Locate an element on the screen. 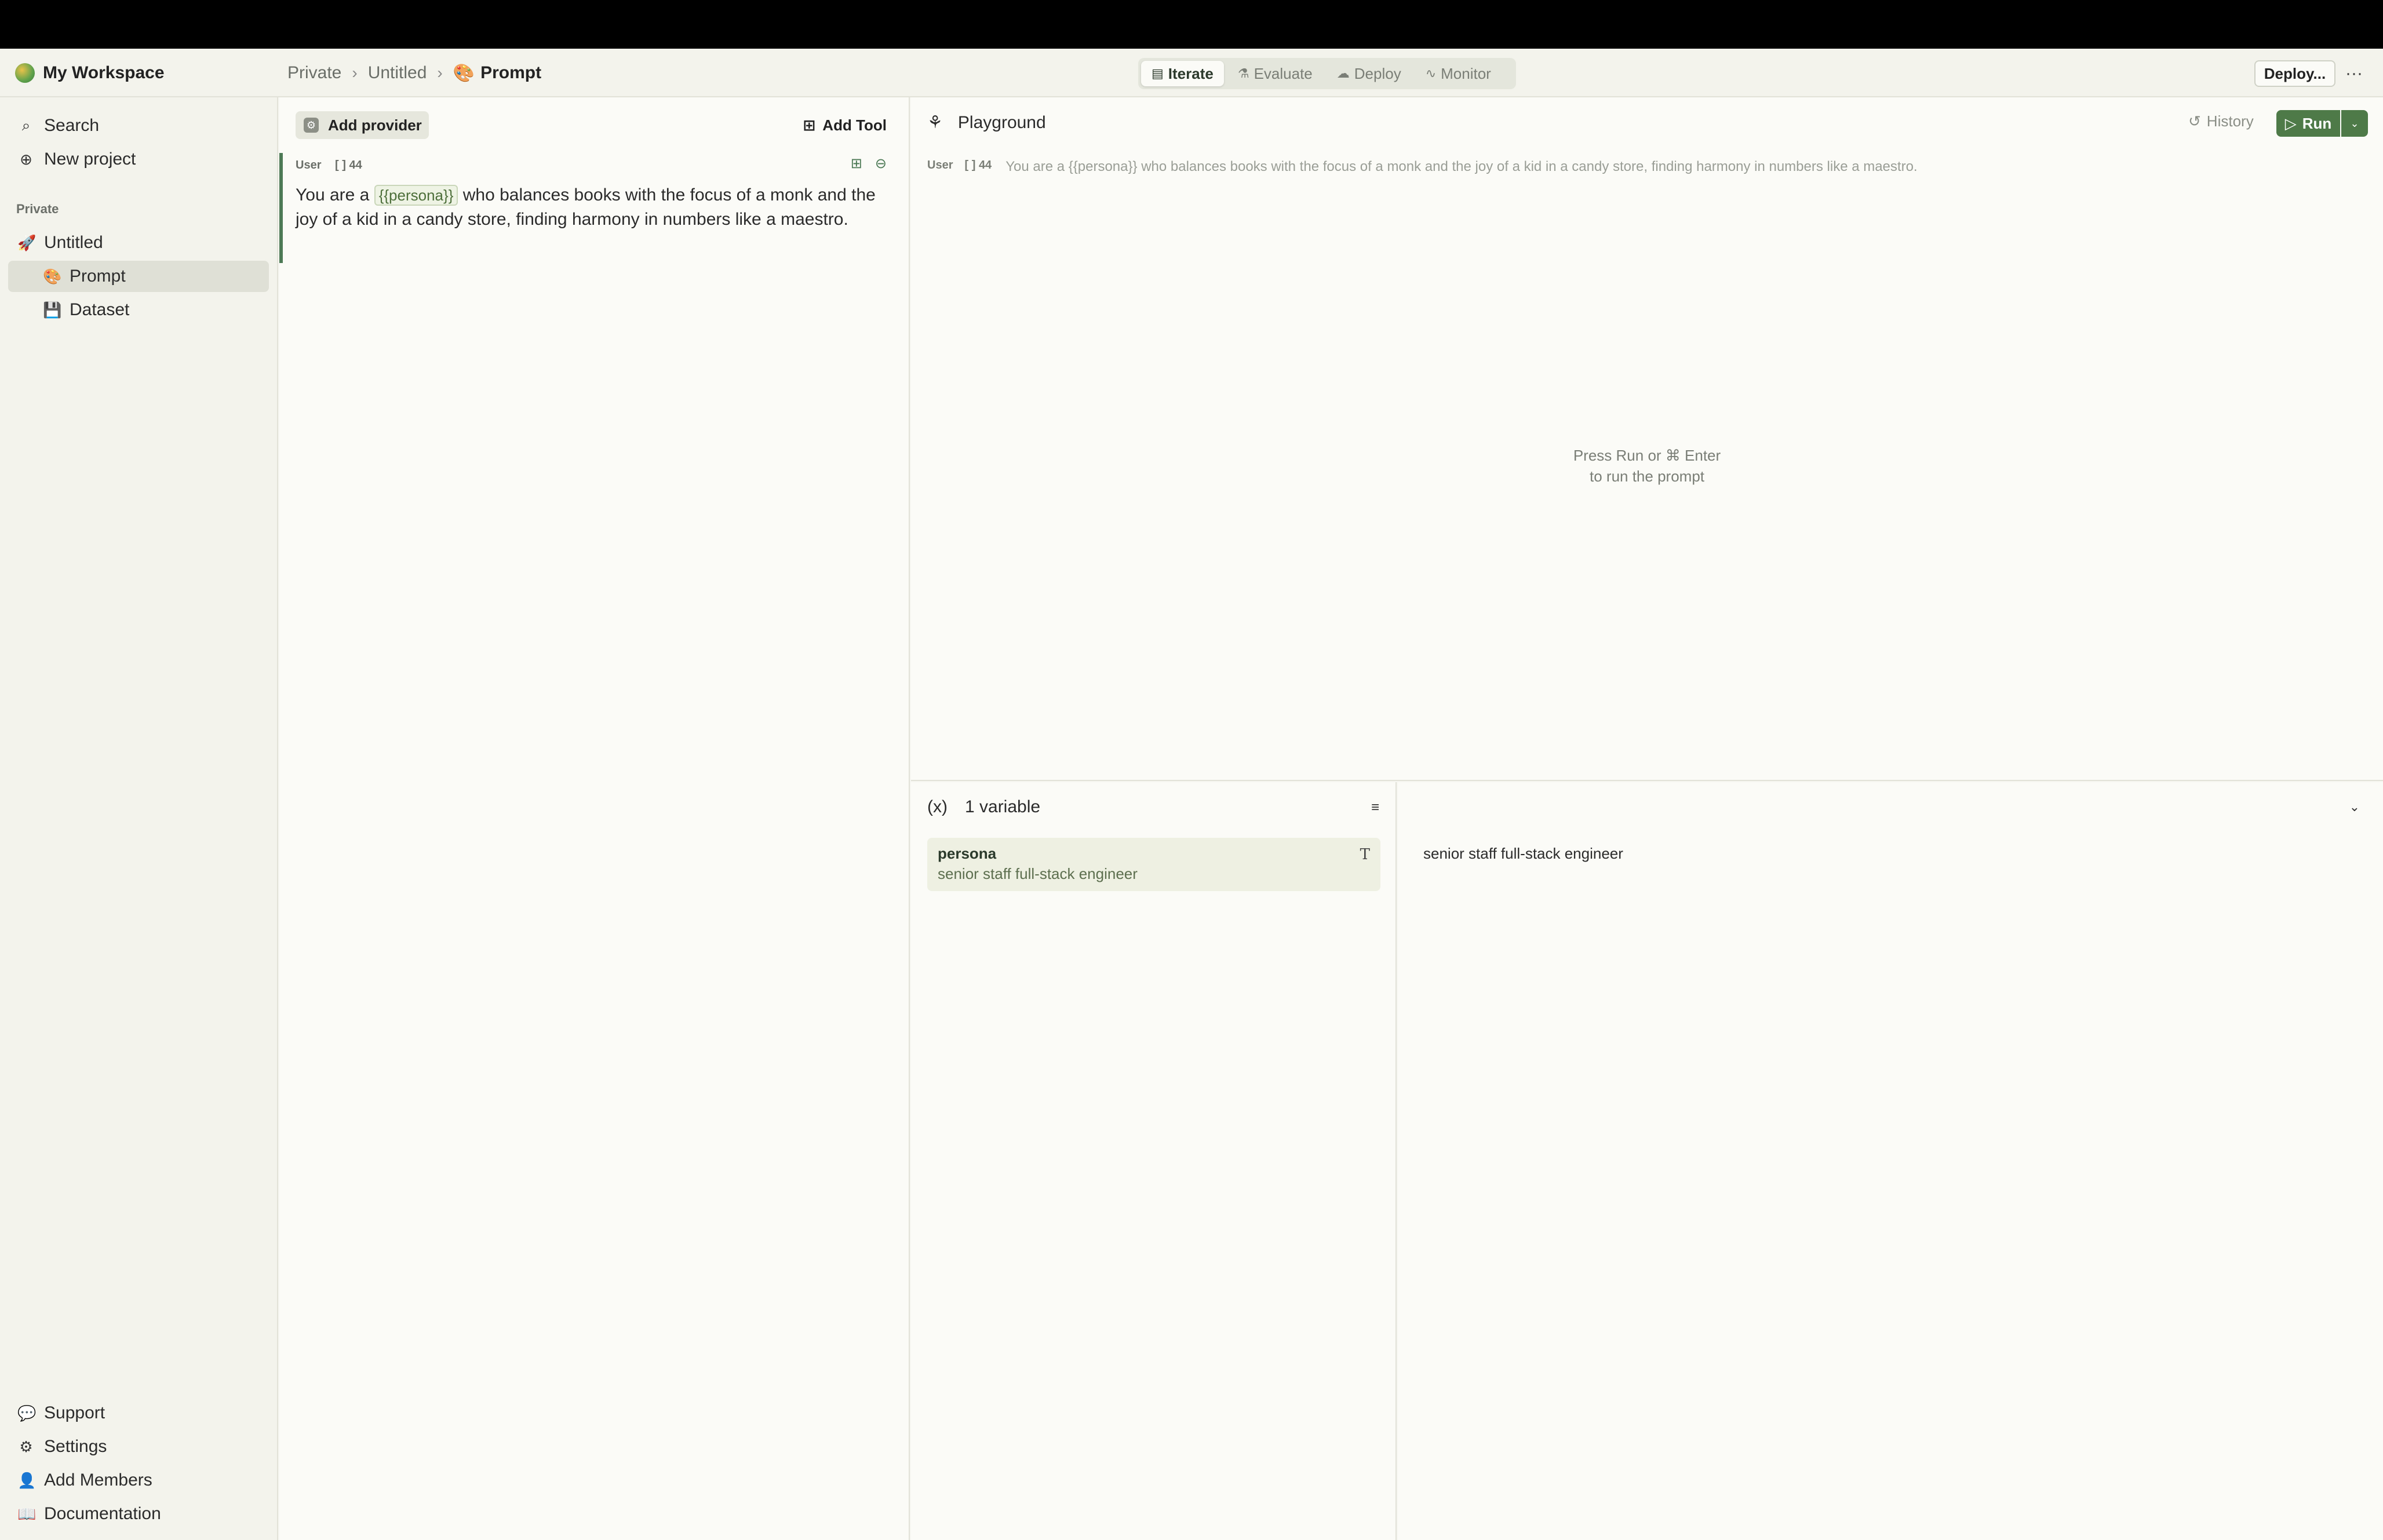 This screenshot has width=2383, height=1540. variable-icon: (x) is located at coordinates (938, 806).